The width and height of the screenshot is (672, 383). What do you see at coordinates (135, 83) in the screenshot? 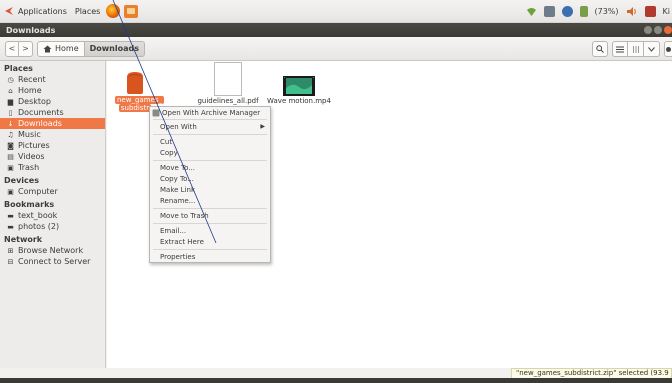
I see `archive-file-icon` at bounding box center [135, 83].